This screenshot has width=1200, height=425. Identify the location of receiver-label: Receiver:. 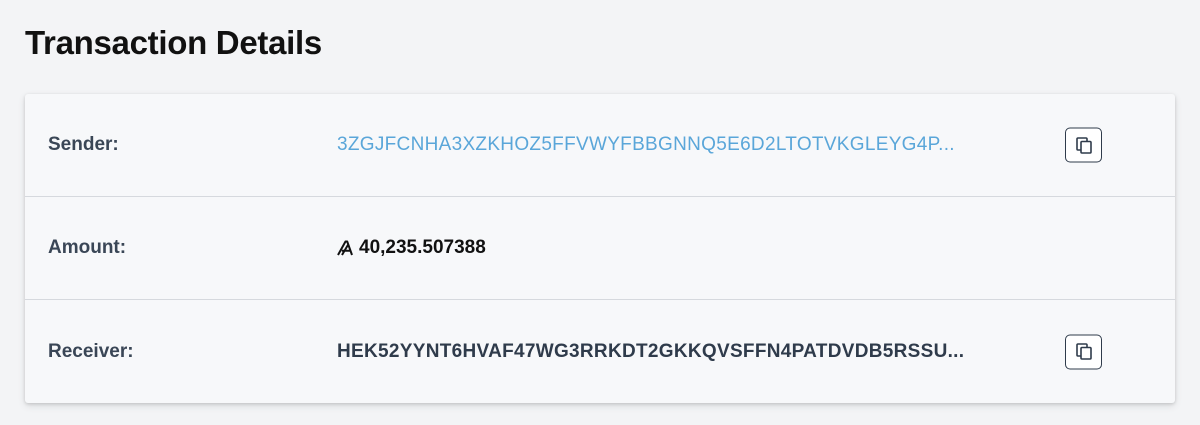
(91, 351).